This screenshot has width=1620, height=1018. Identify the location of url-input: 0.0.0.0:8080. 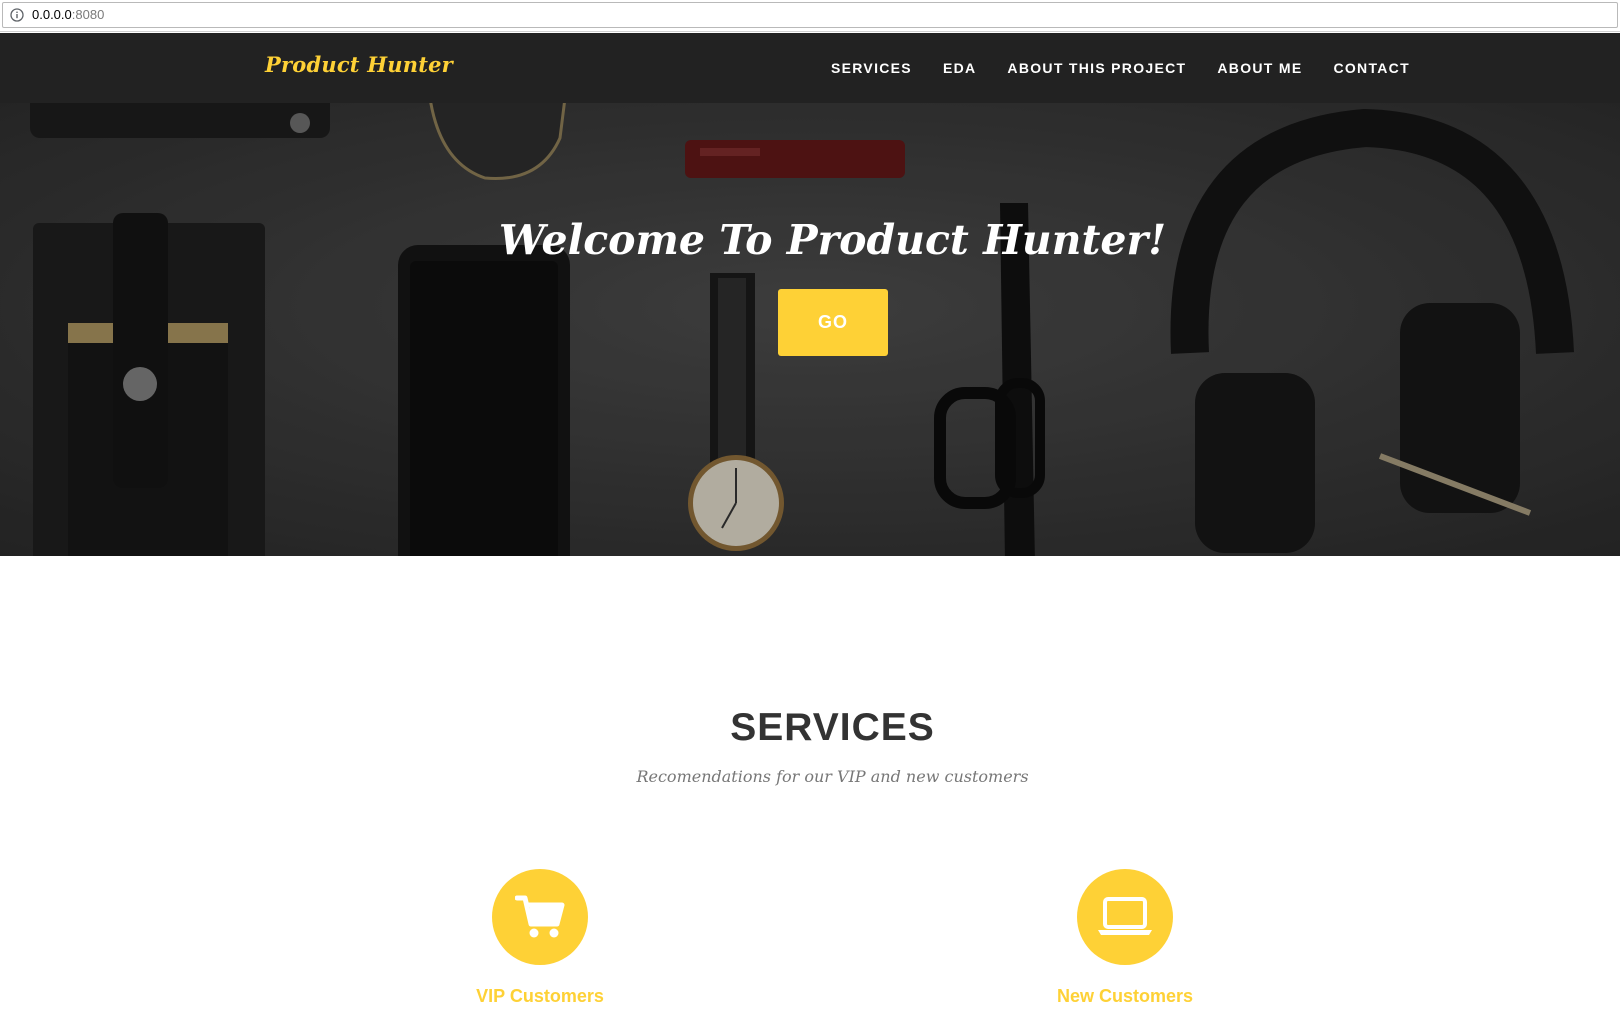
(810, 15).